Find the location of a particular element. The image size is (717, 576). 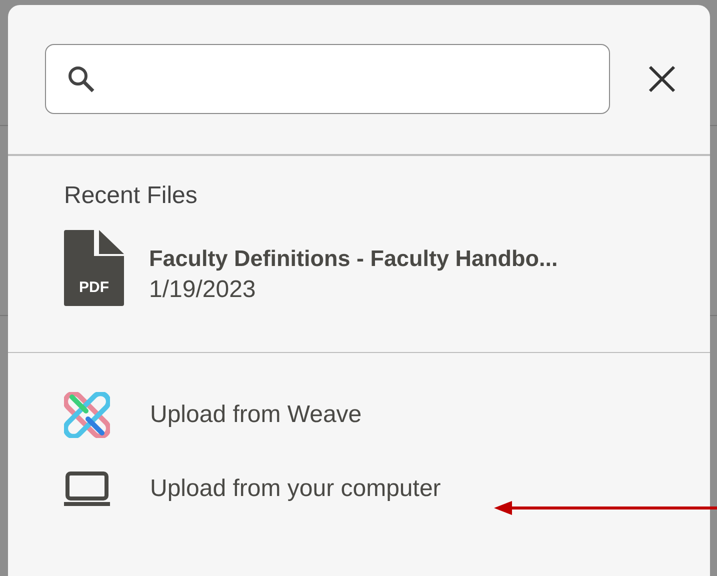

upload-option: Upload from Weave is located at coordinates (387, 415).